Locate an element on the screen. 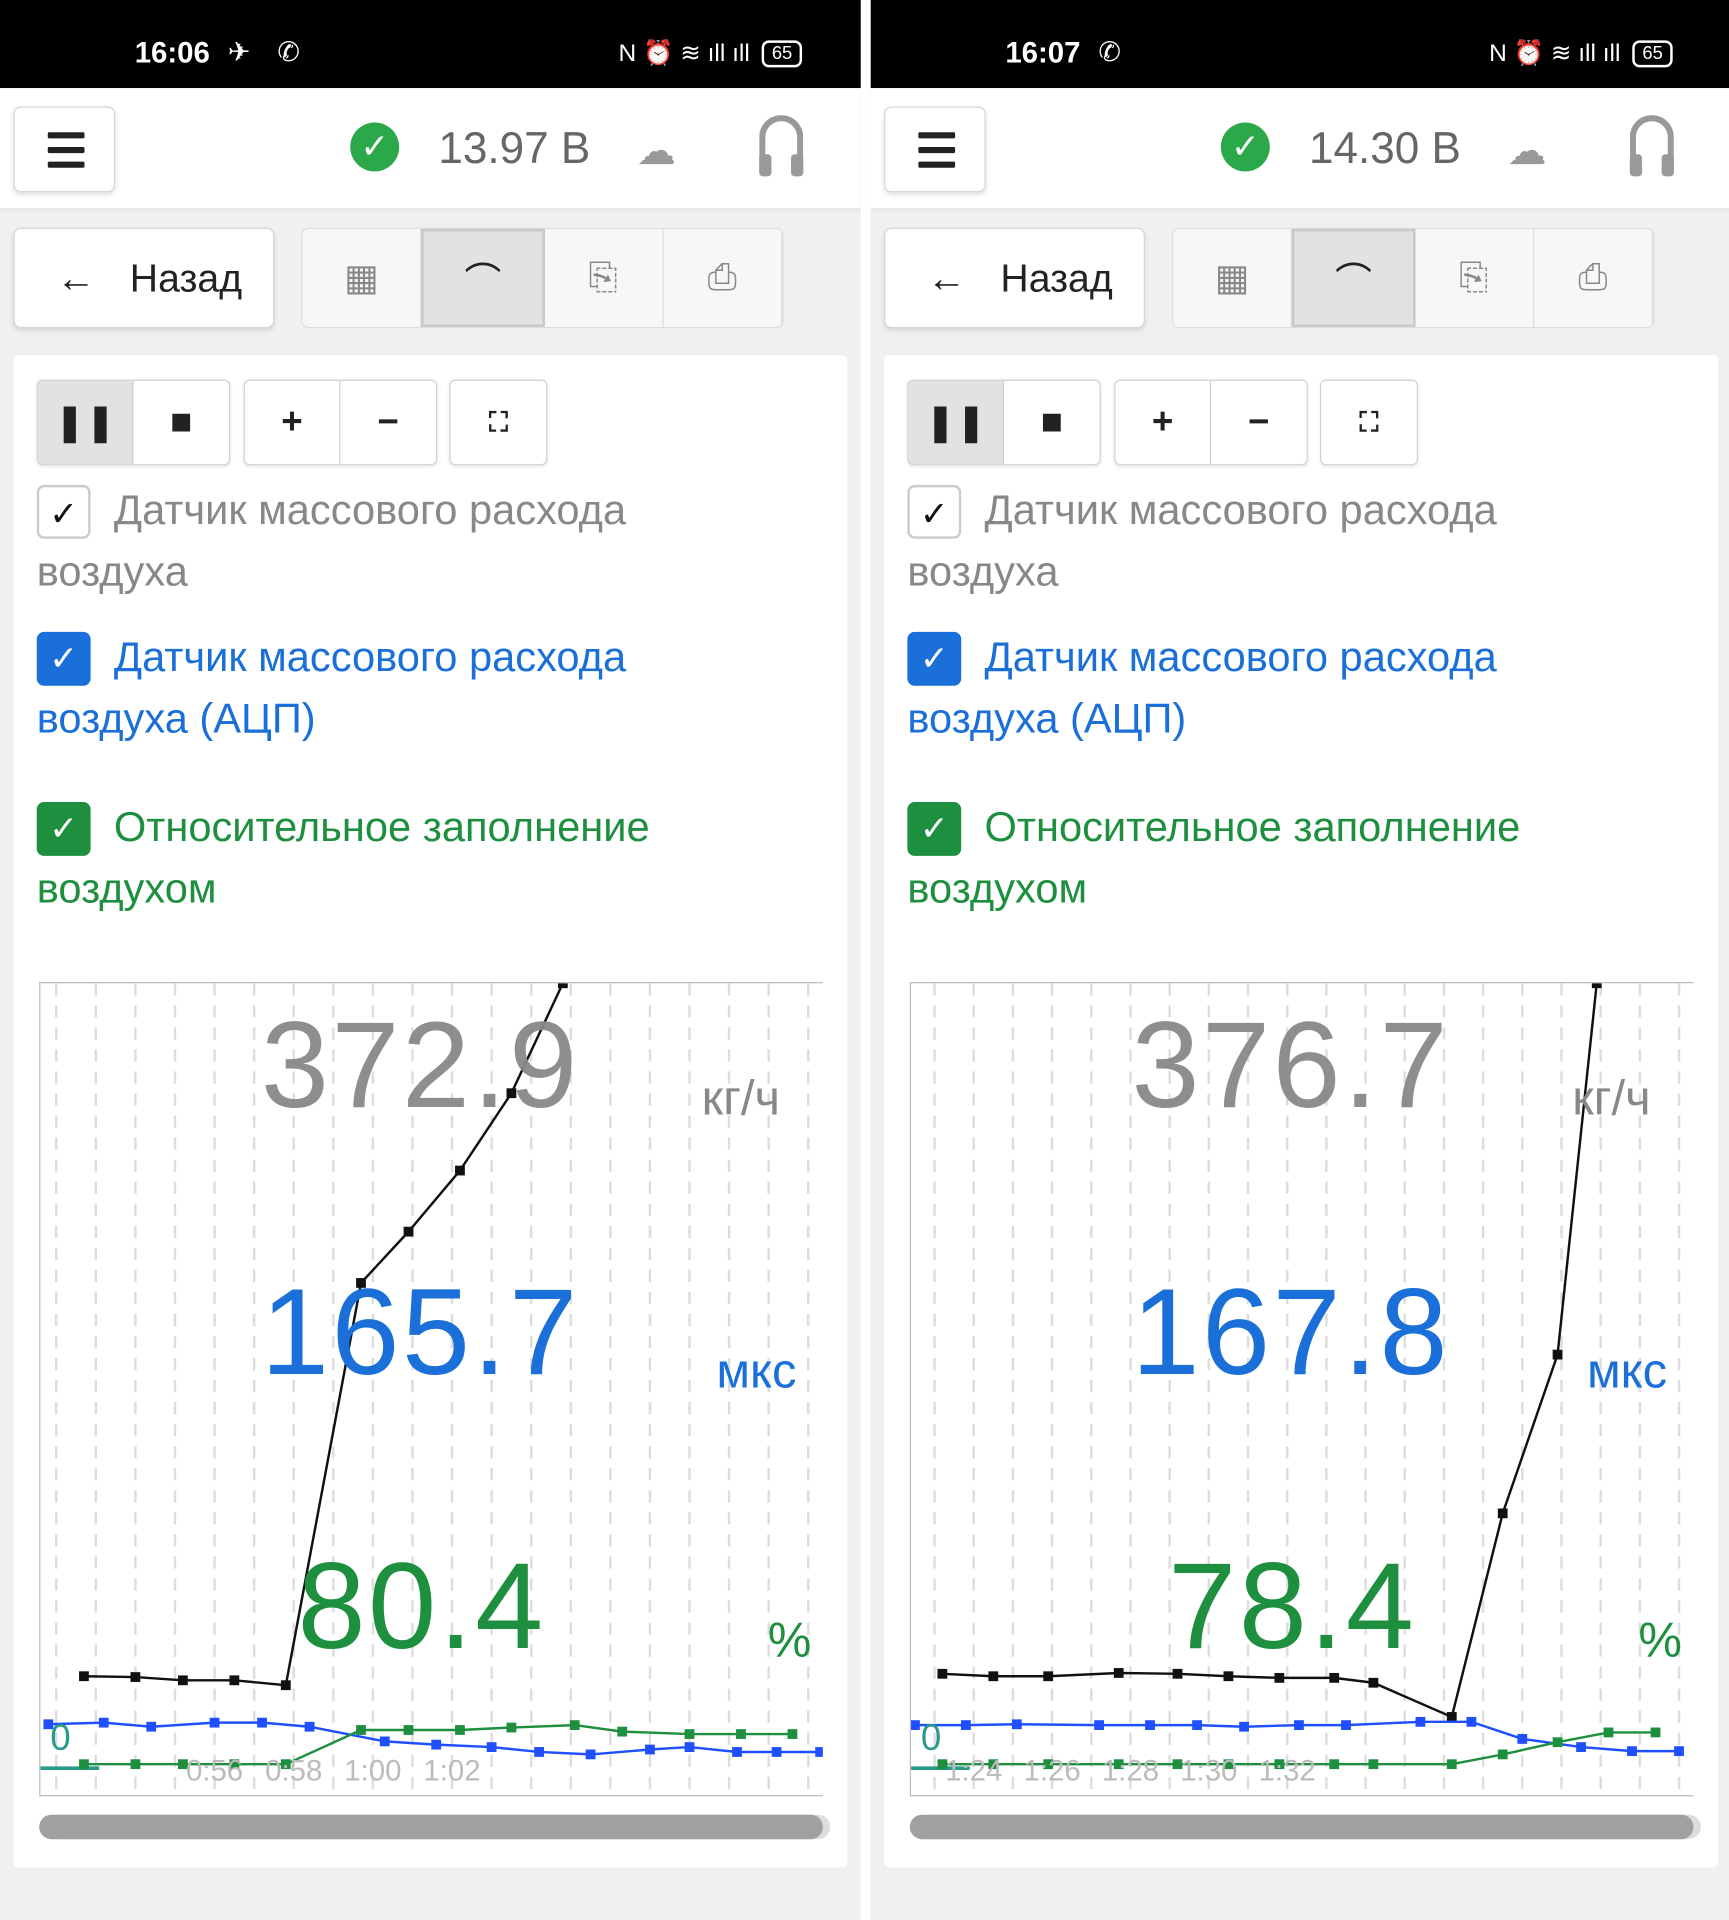  unit-air-fill: % is located at coordinates (1660, 1640).